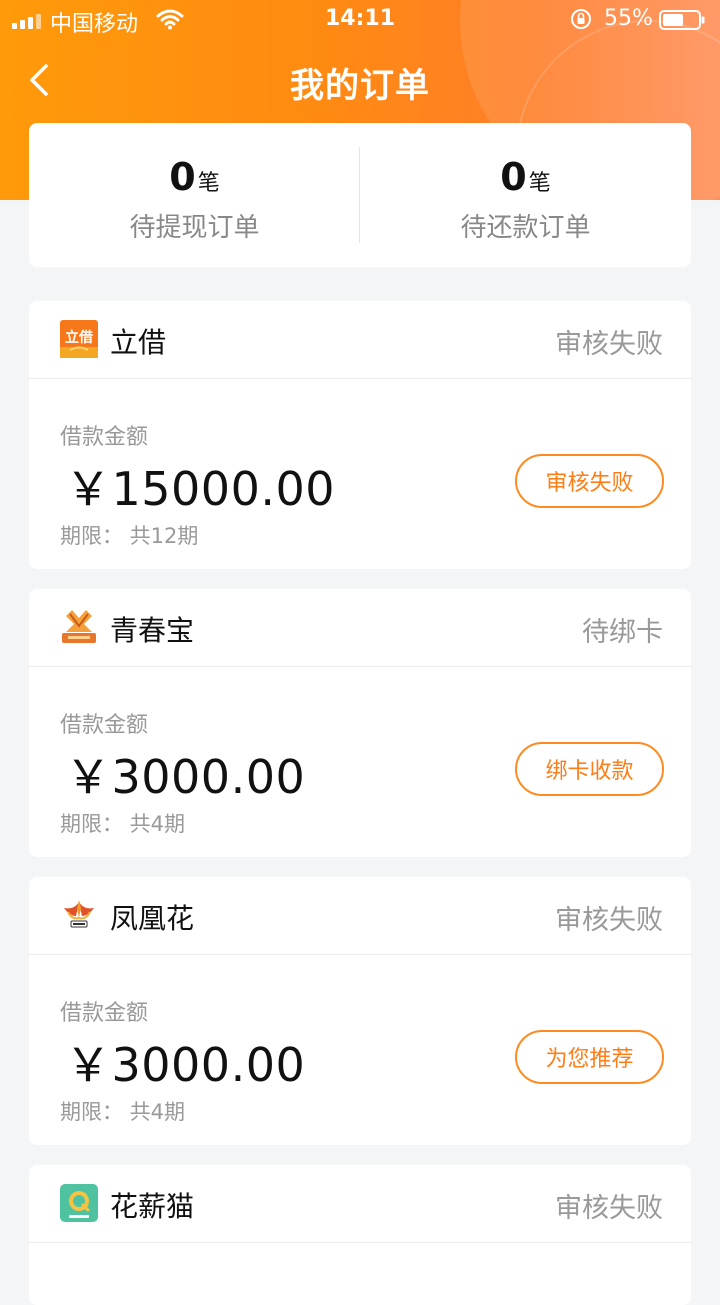  I want to click on pending-repay-label: 待还款订单, so click(525, 228).